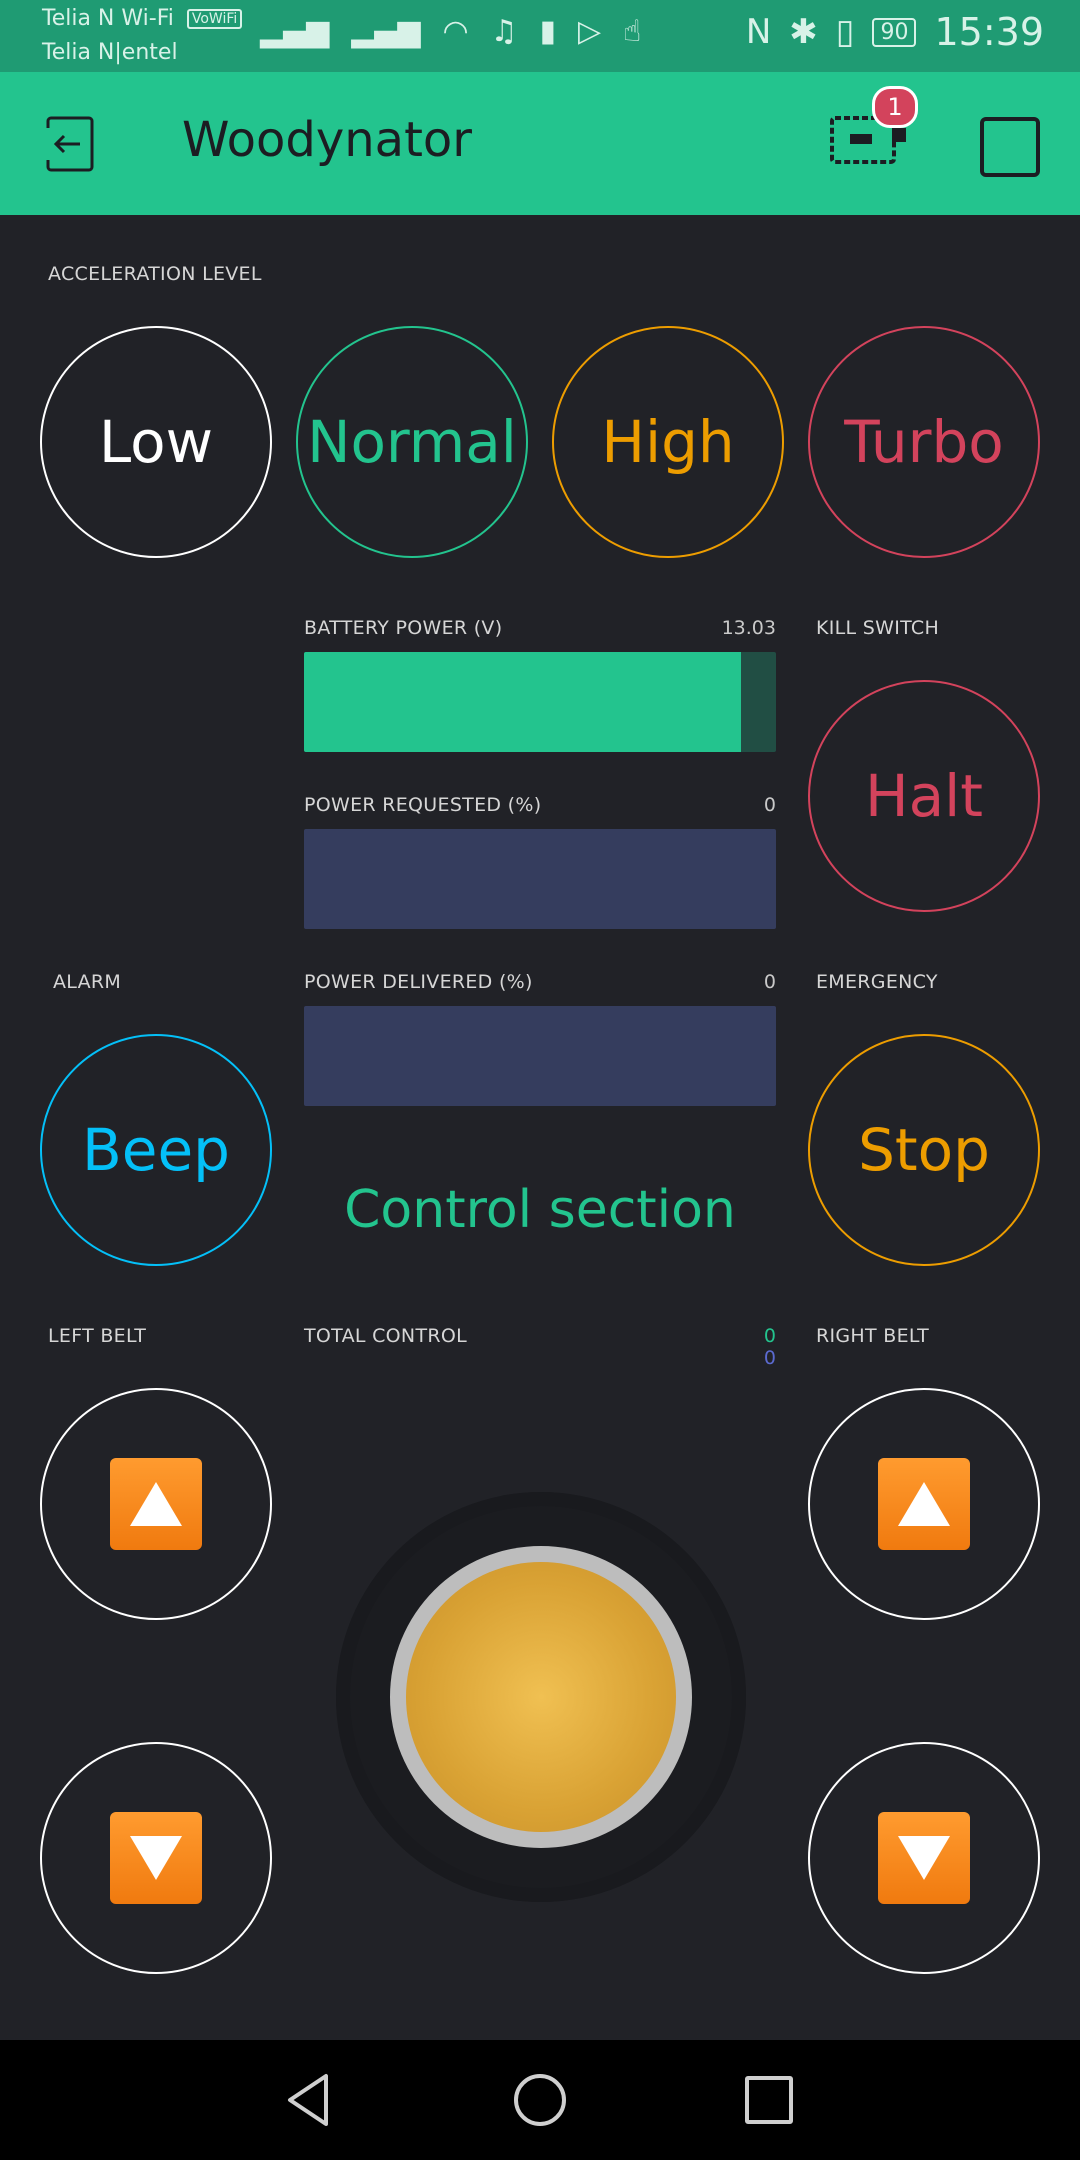  I want to click on total-control-x-value: 0, so click(769, 1336).